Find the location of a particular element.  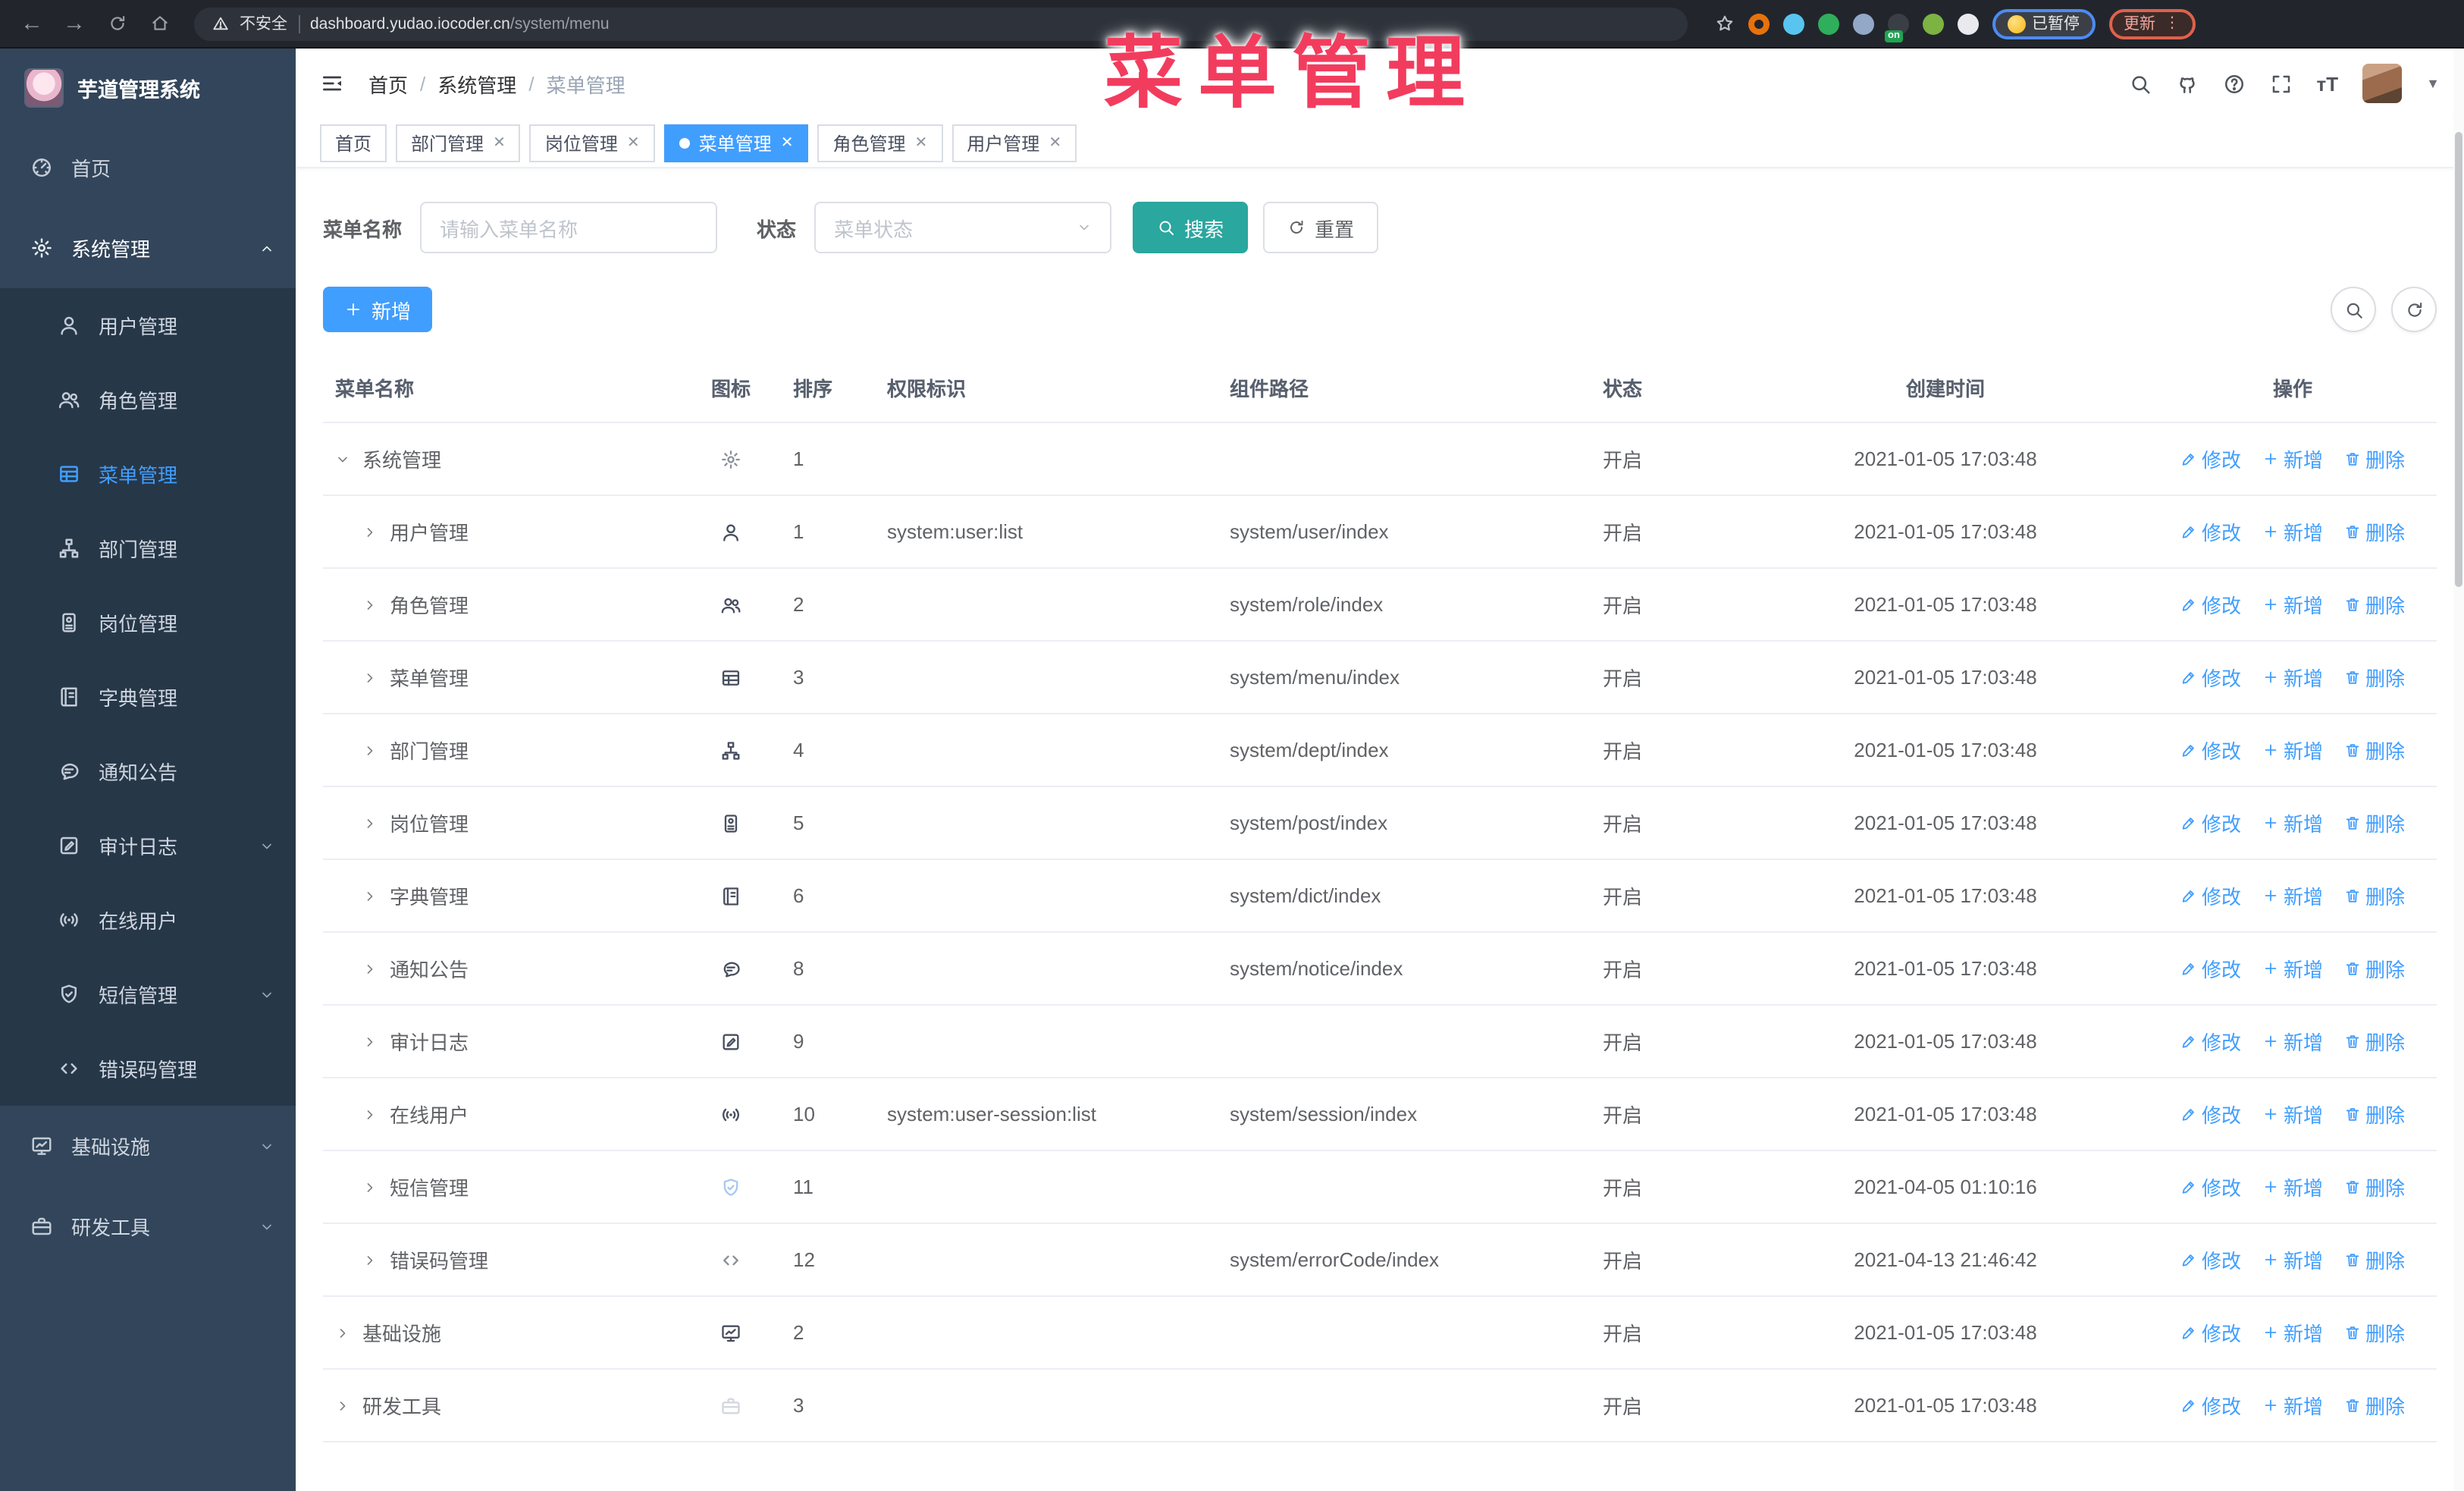

sidebar-item-字典管理: 字典管理 is located at coordinates (148, 697).